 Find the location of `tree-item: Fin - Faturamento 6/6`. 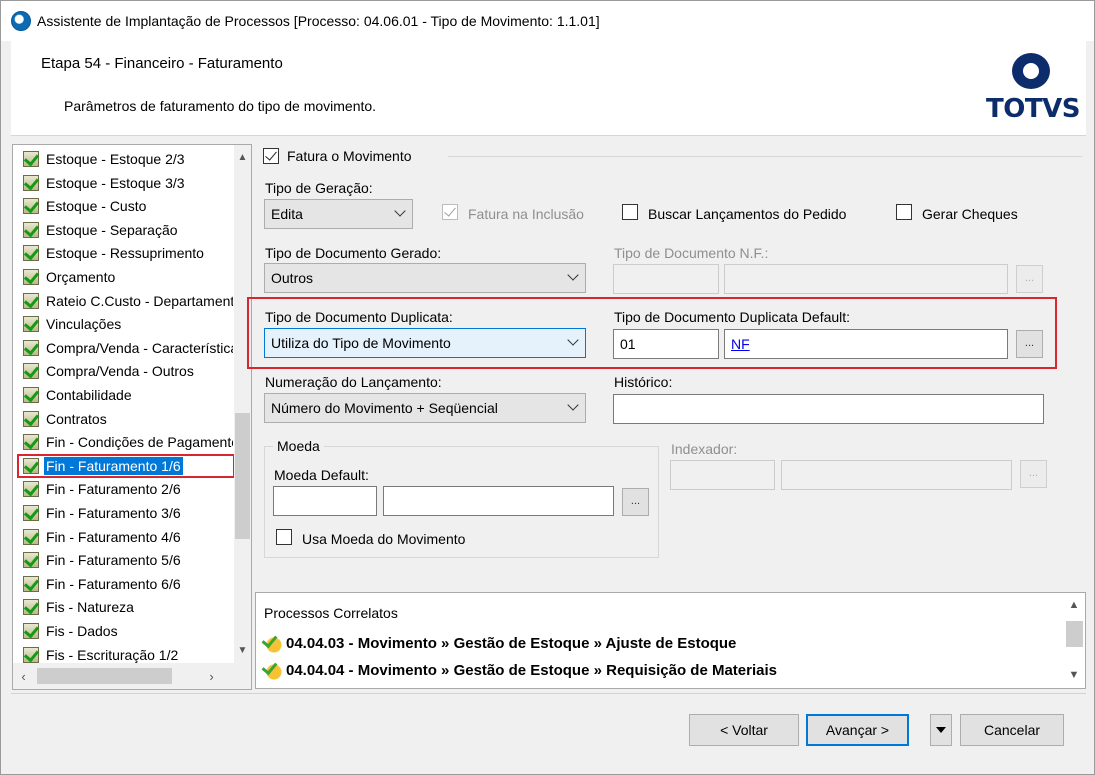

tree-item: Fin - Faturamento 6/6 is located at coordinates (128, 584).